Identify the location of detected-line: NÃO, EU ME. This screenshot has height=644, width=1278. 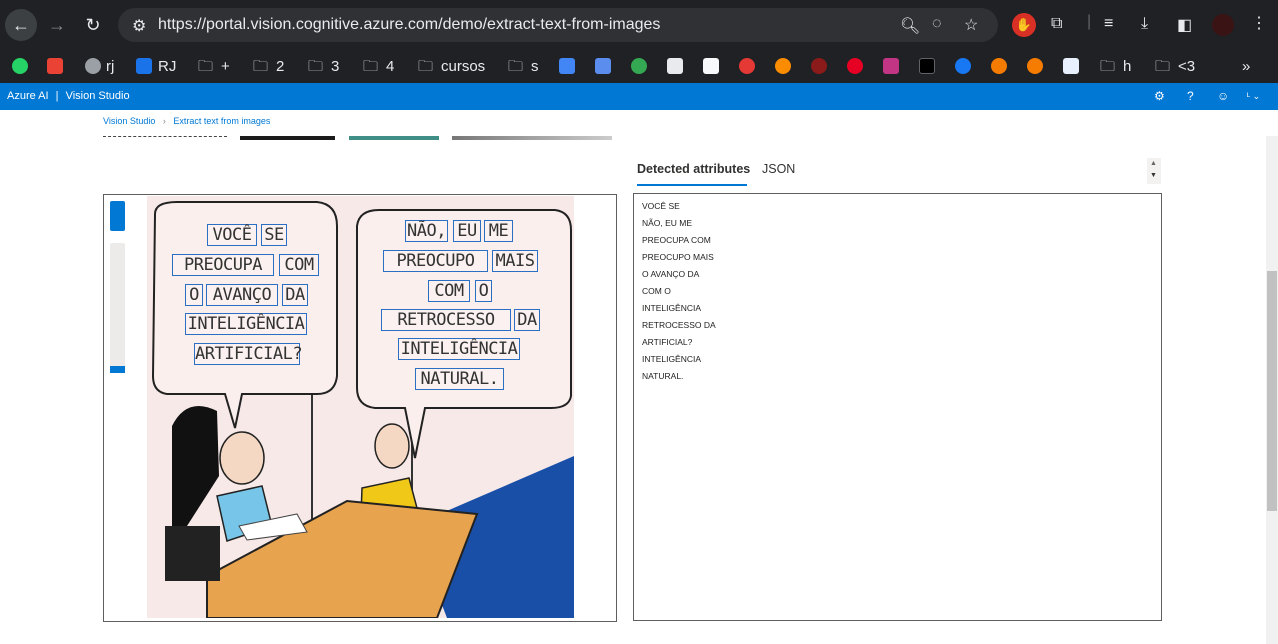
(667, 223).